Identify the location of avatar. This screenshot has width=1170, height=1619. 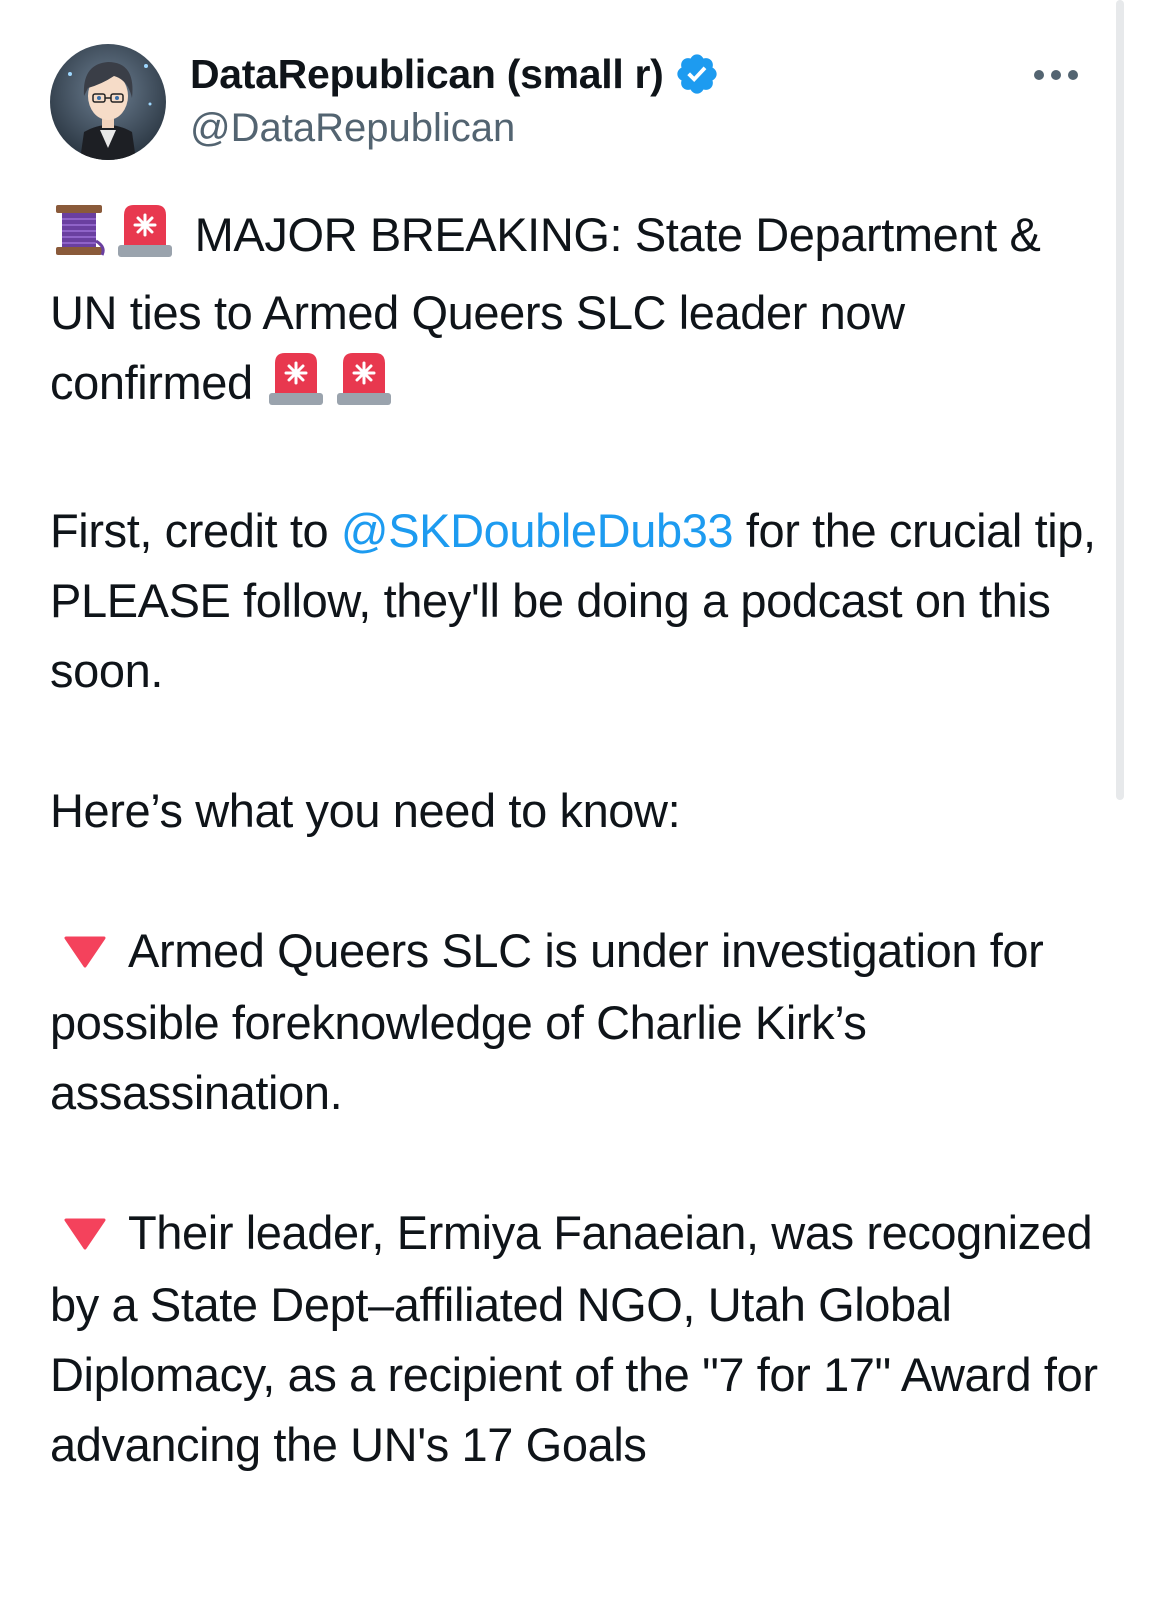
(108, 102).